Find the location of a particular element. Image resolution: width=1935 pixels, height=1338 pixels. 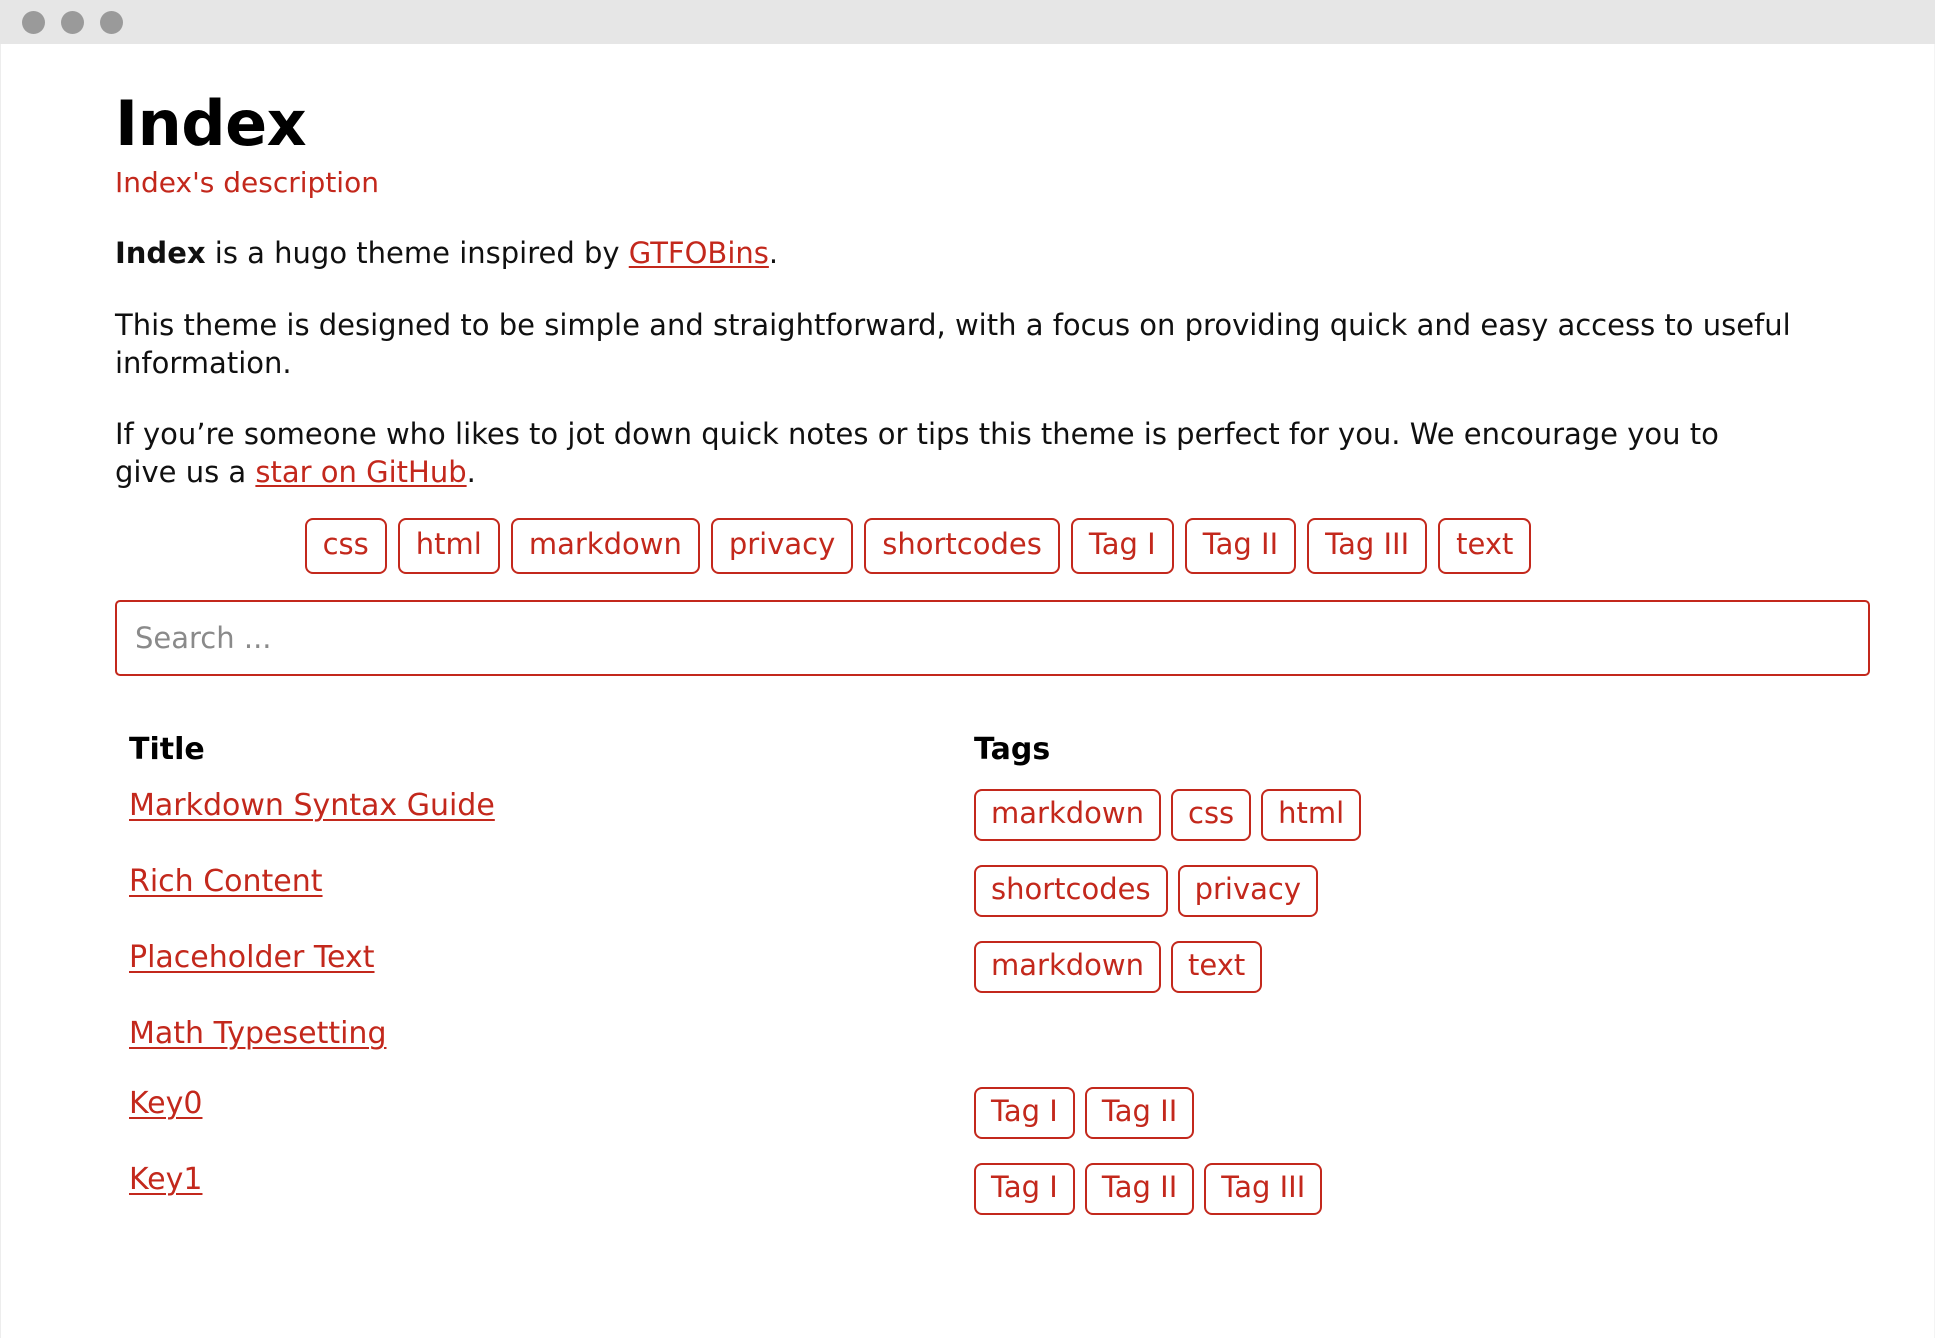

star-on-github-link: star on GitHub is located at coordinates (360, 472).